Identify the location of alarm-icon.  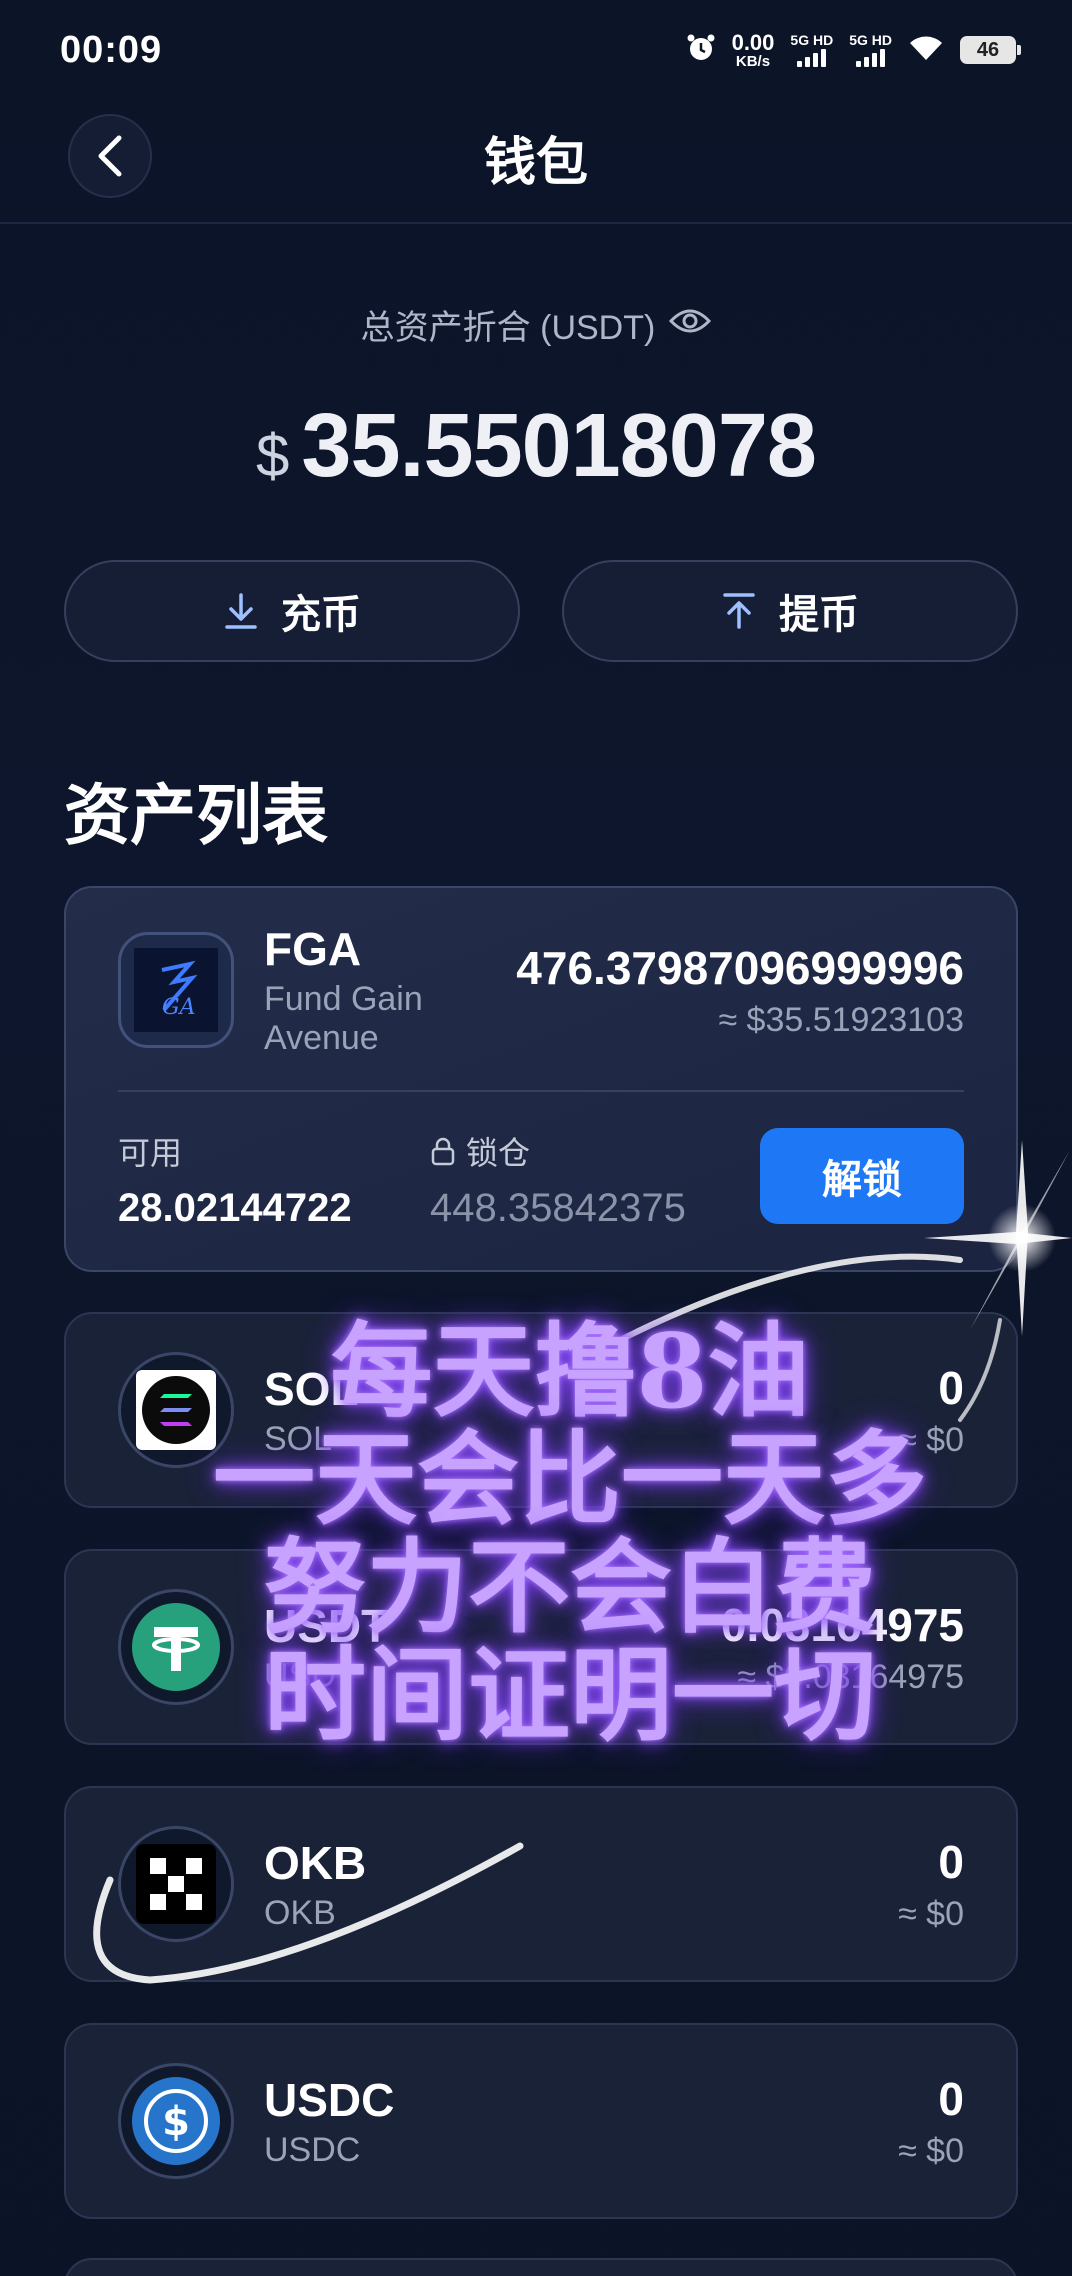
(701, 50).